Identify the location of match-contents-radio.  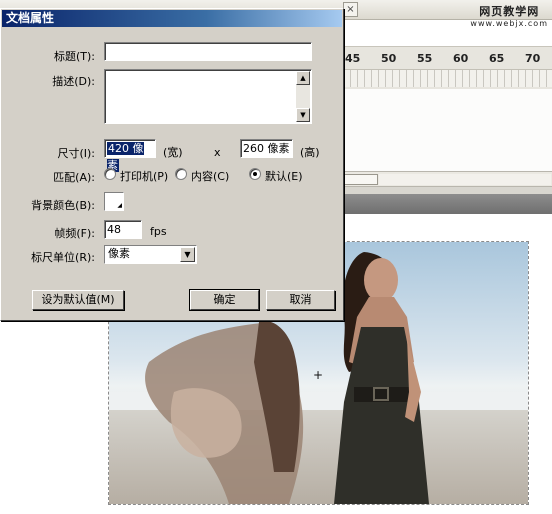
(181, 174).